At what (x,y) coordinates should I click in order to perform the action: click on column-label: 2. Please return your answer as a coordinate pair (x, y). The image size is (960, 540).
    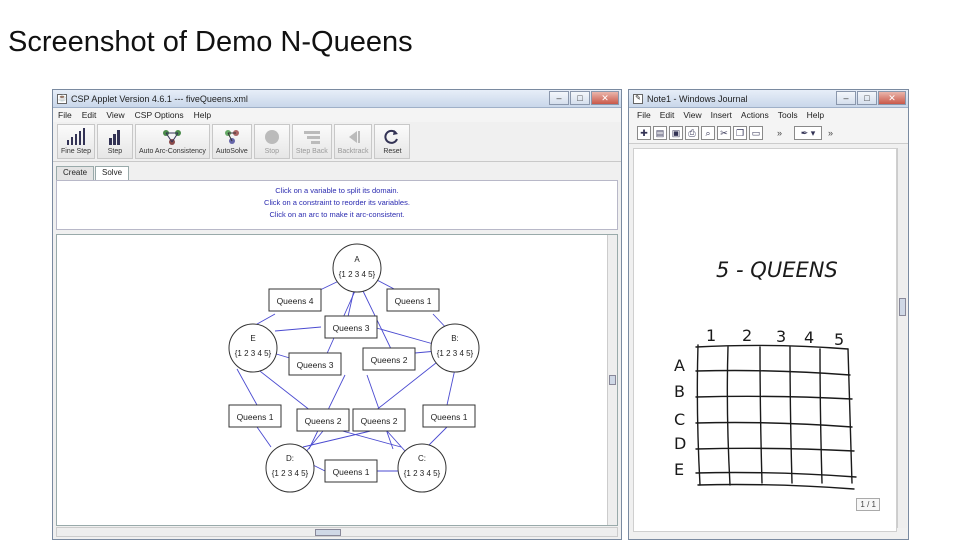
    Looking at the image, I should click on (747, 335).